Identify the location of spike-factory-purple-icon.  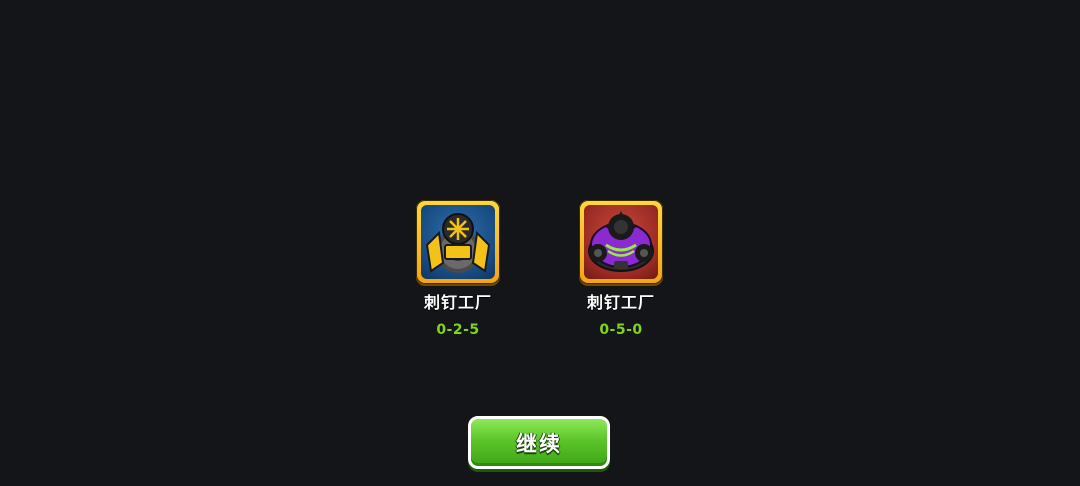
(621, 242).